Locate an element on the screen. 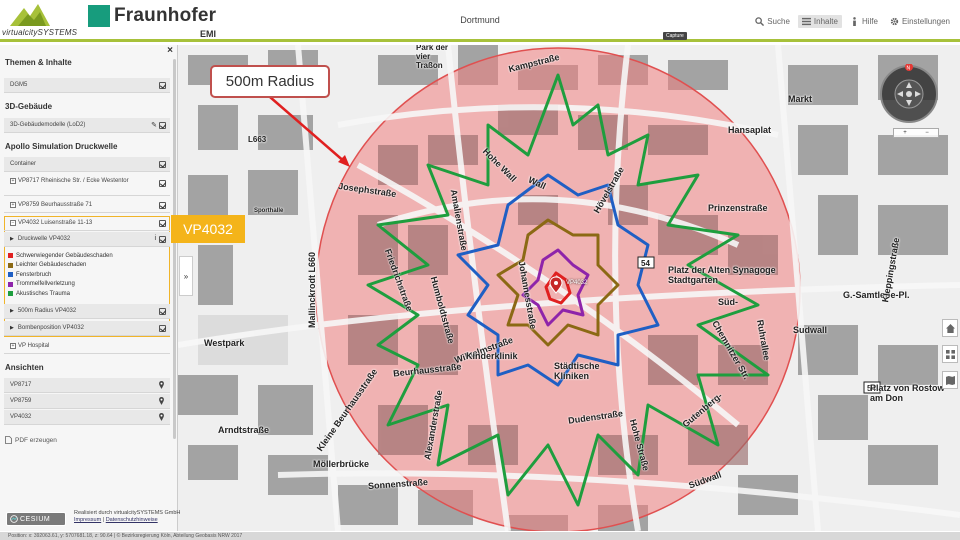 Image resolution: width=960 pixels, height=540 pixels. map-icon is located at coordinates (950, 380).